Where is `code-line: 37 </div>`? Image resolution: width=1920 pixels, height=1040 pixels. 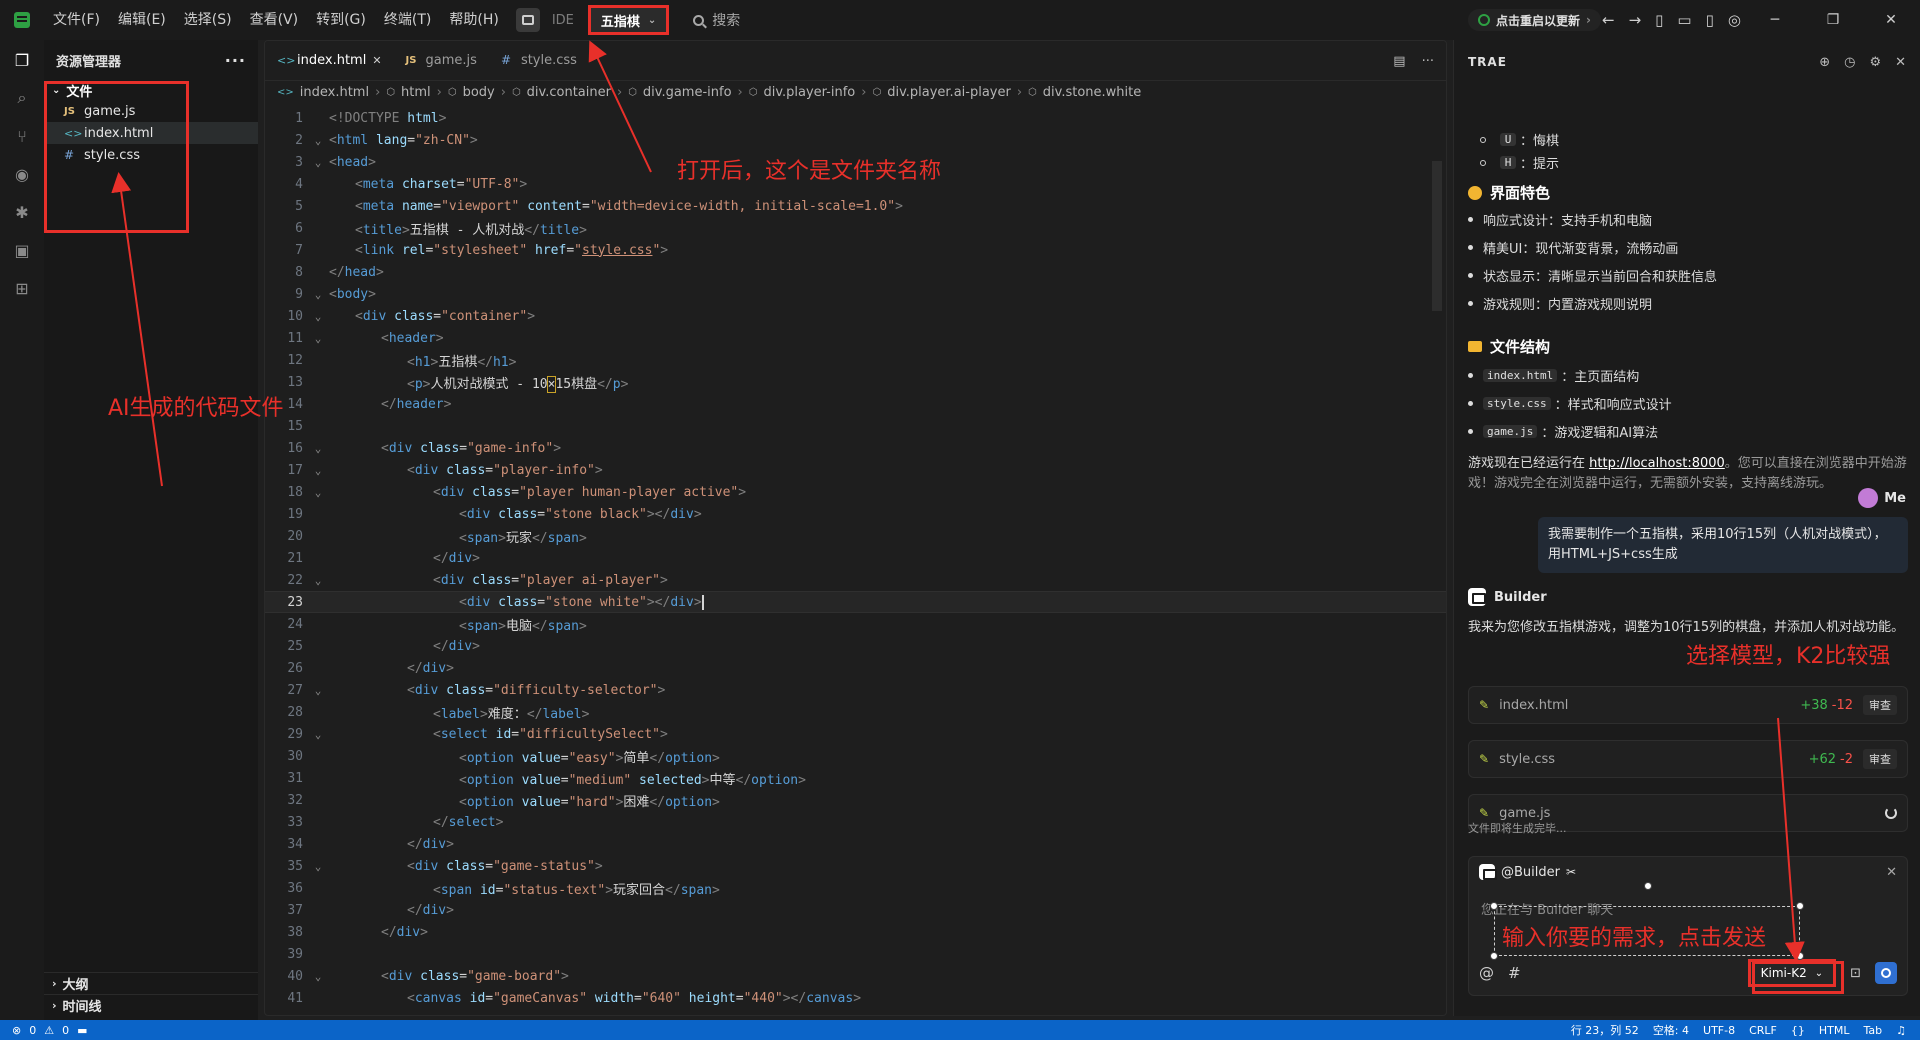
code-line: 37 </div> is located at coordinates (855, 910).